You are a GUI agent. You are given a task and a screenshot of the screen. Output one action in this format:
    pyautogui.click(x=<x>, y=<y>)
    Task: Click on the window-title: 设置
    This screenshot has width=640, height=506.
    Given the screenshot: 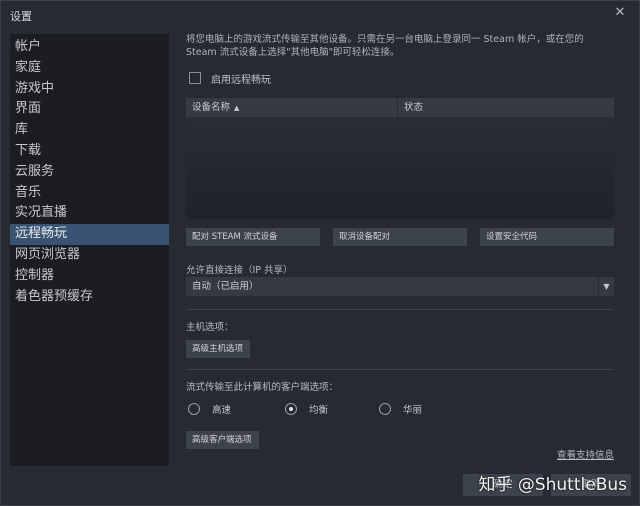 What is the action you would take?
    pyautogui.click(x=21, y=16)
    